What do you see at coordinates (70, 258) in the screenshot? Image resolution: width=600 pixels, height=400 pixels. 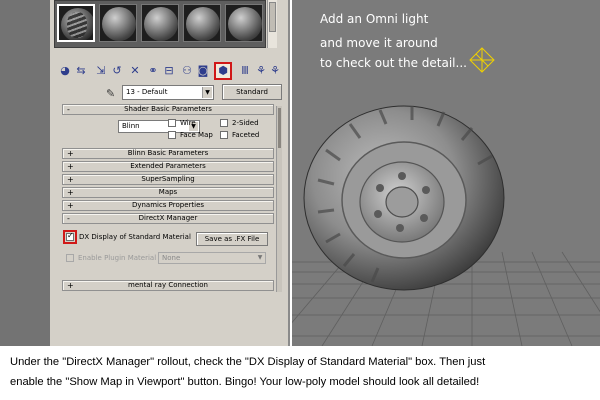 I see `enable-plugin-checkbox` at bounding box center [70, 258].